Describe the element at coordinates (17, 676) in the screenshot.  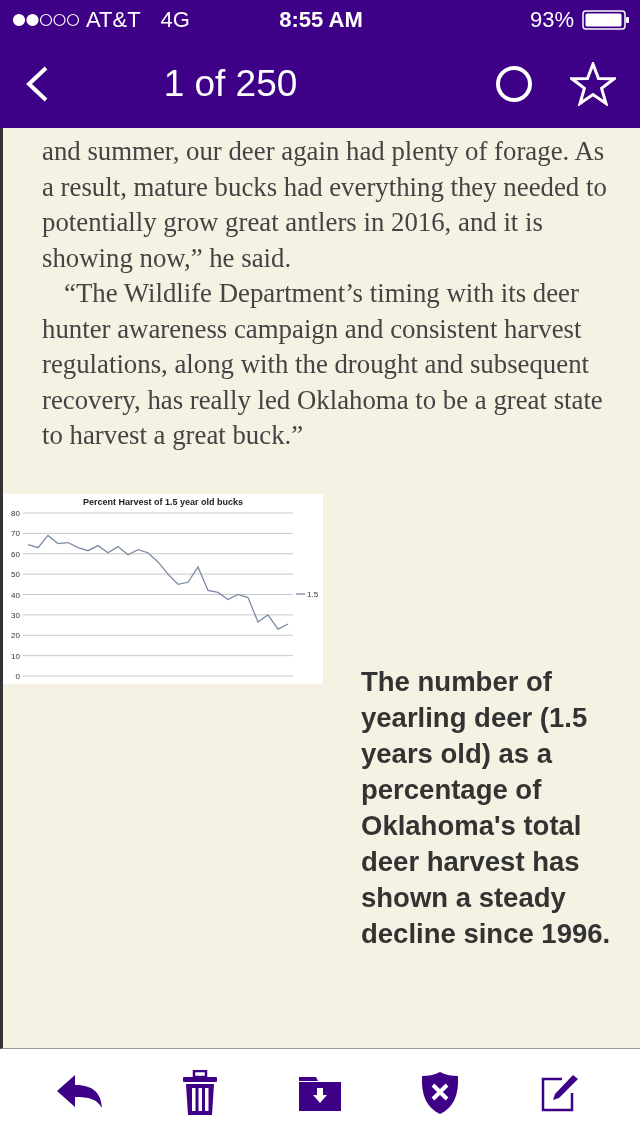
I see `axis-tick-label: 0` at that location.